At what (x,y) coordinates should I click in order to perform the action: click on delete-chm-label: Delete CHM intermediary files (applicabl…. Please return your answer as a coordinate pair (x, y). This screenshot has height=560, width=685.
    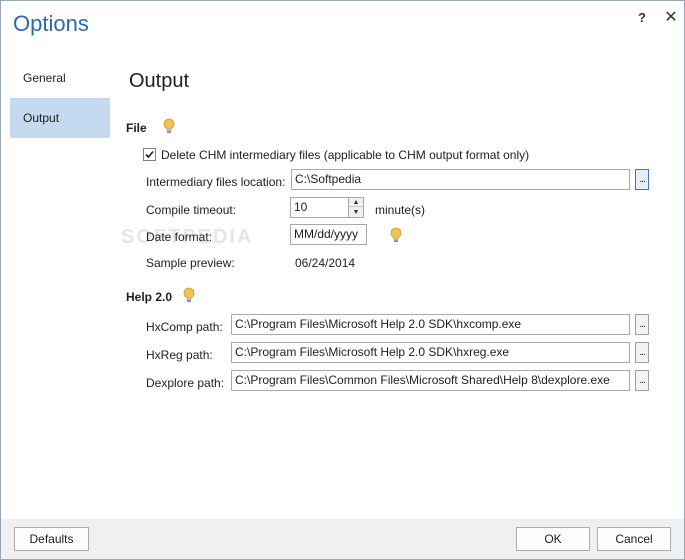
    Looking at the image, I should click on (345, 155).